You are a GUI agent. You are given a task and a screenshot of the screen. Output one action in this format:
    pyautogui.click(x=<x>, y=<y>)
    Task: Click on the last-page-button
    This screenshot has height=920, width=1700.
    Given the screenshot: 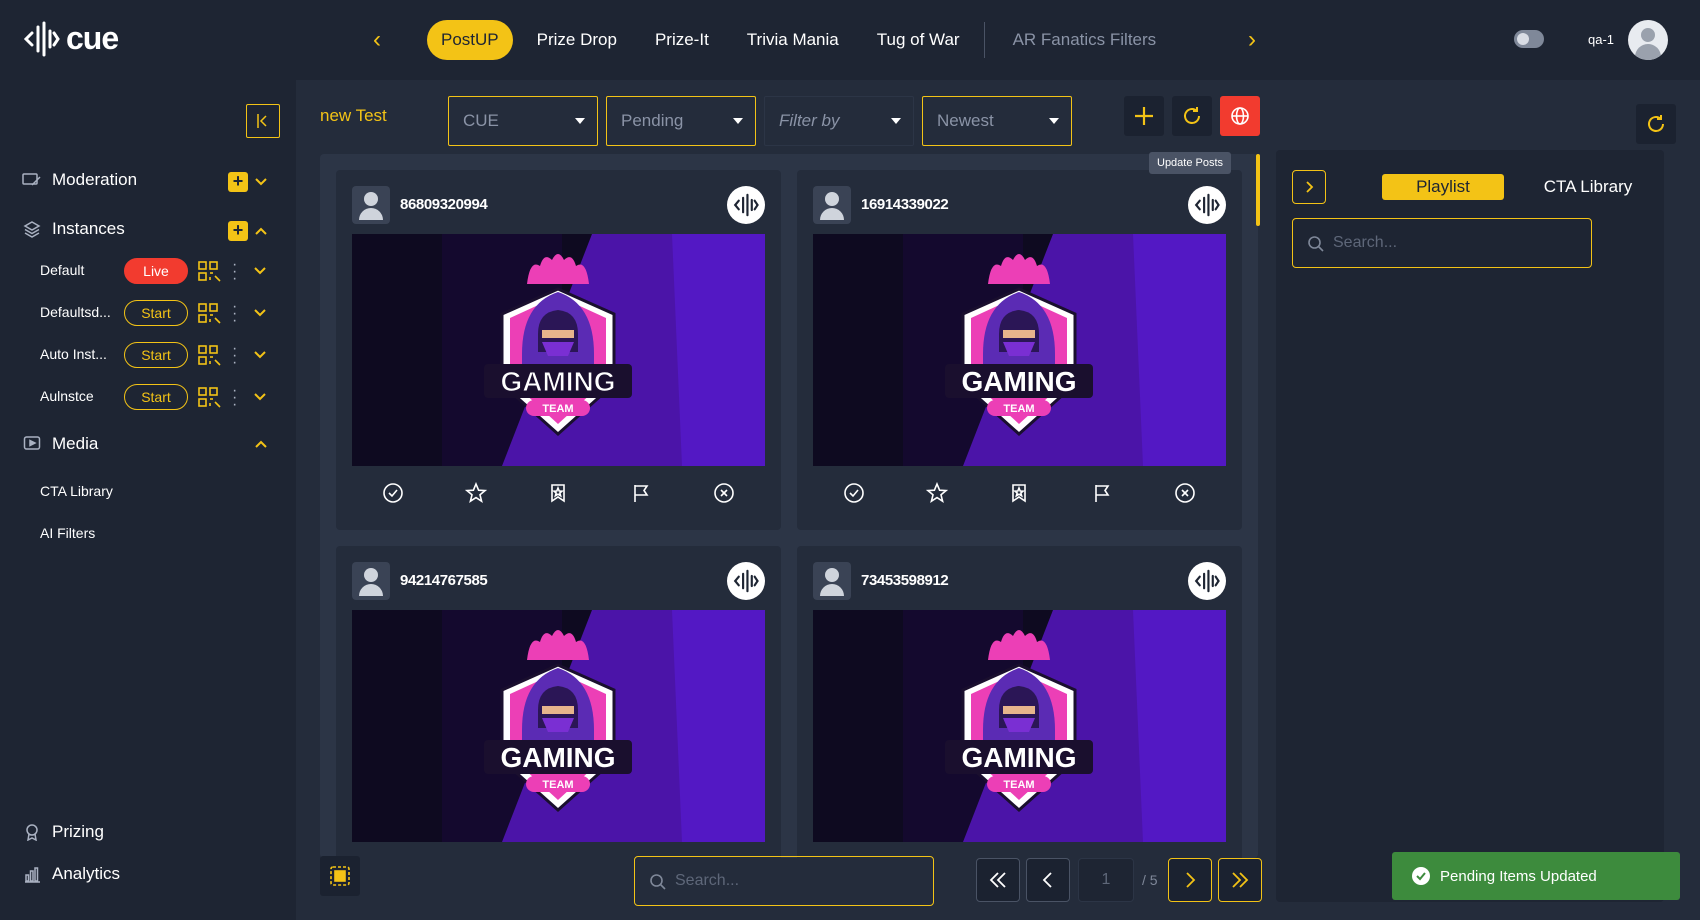 What is the action you would take?
    pyautogui.click(x=1240, y=880)
    